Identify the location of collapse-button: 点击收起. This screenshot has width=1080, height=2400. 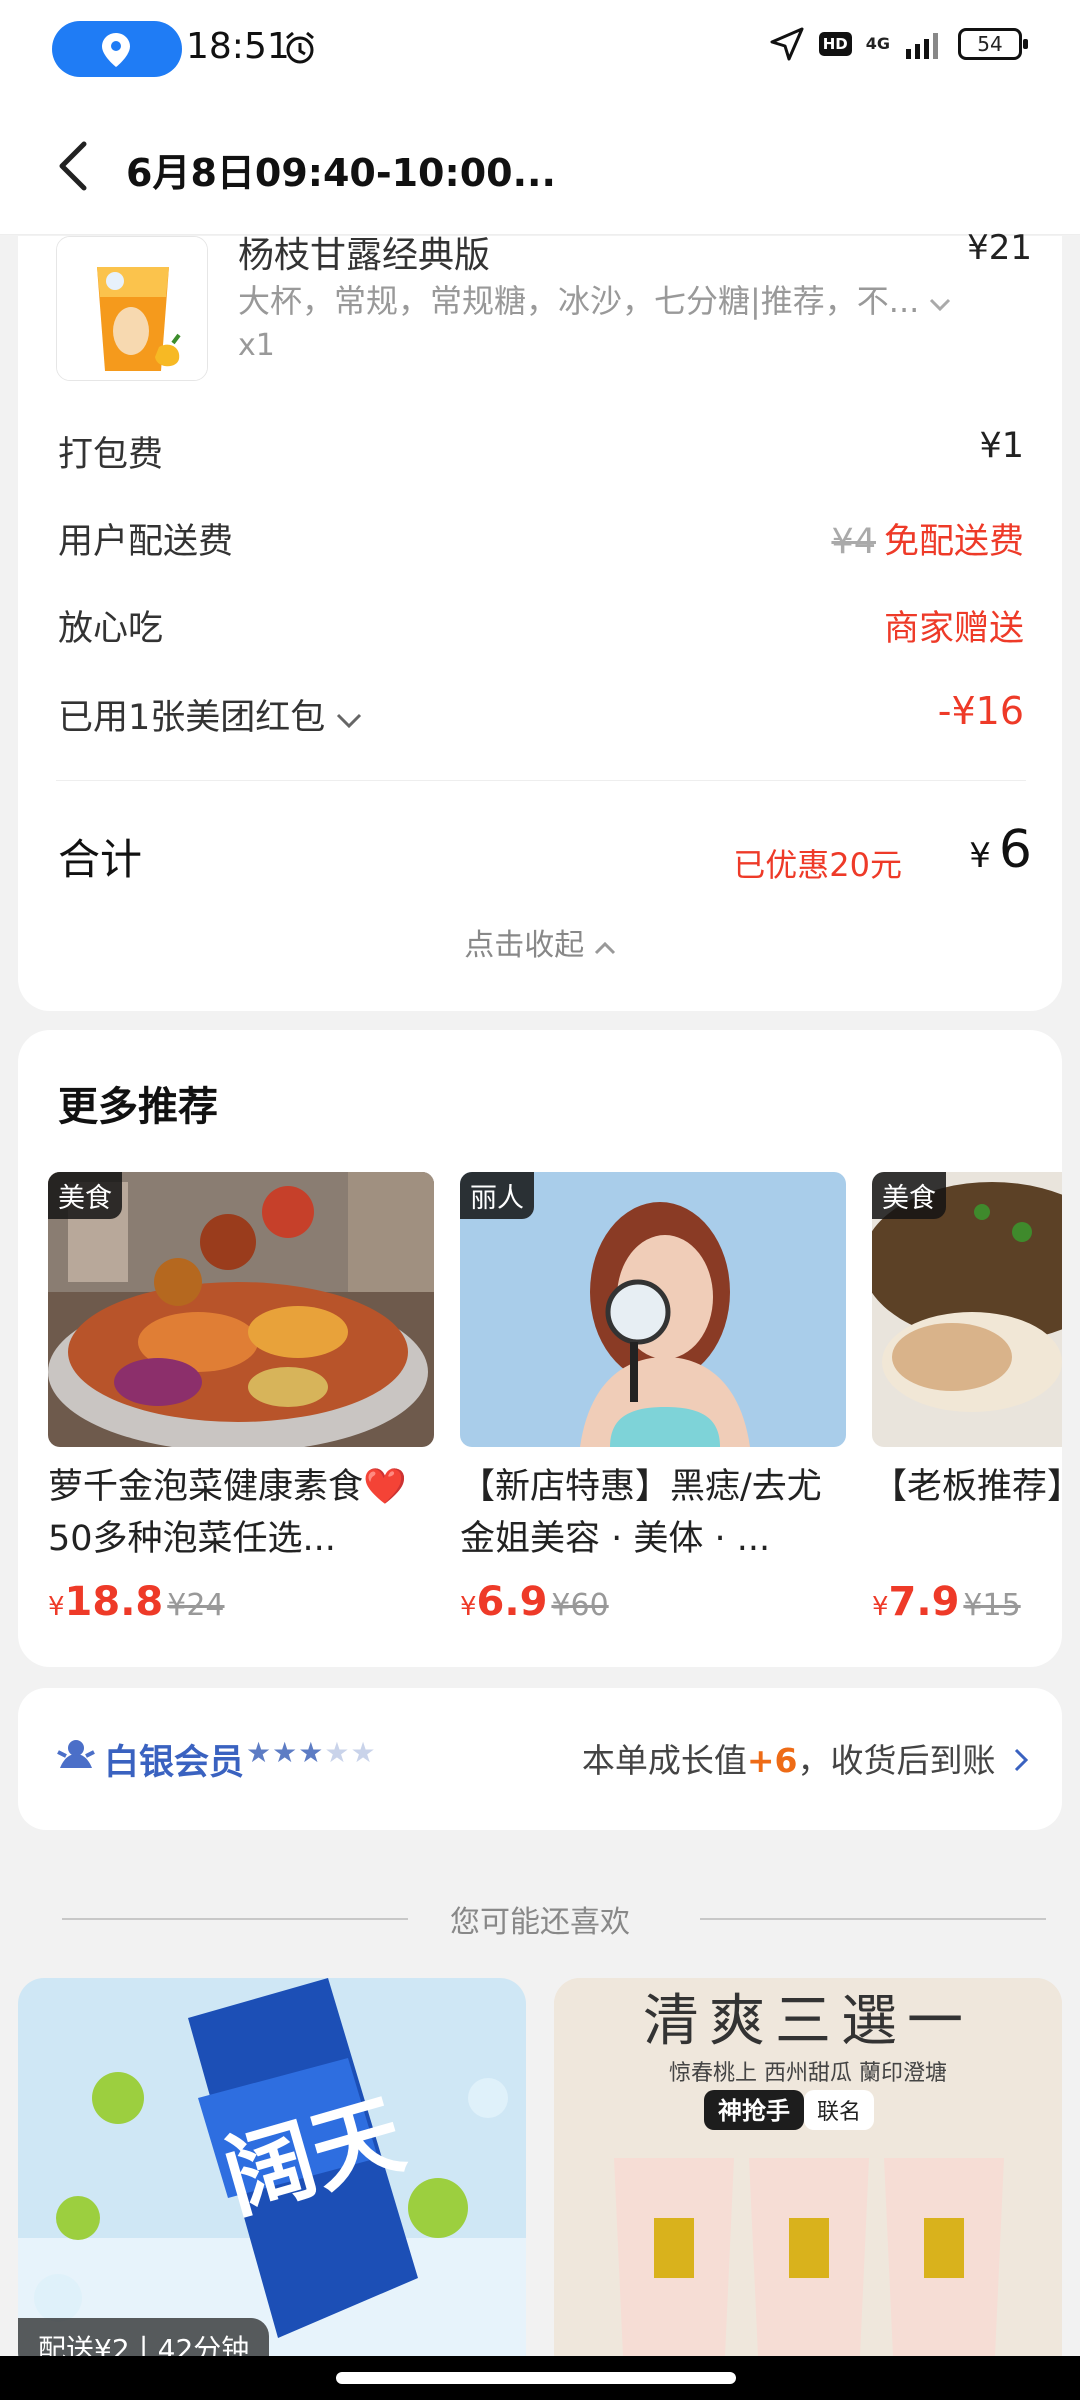
(540, 942).